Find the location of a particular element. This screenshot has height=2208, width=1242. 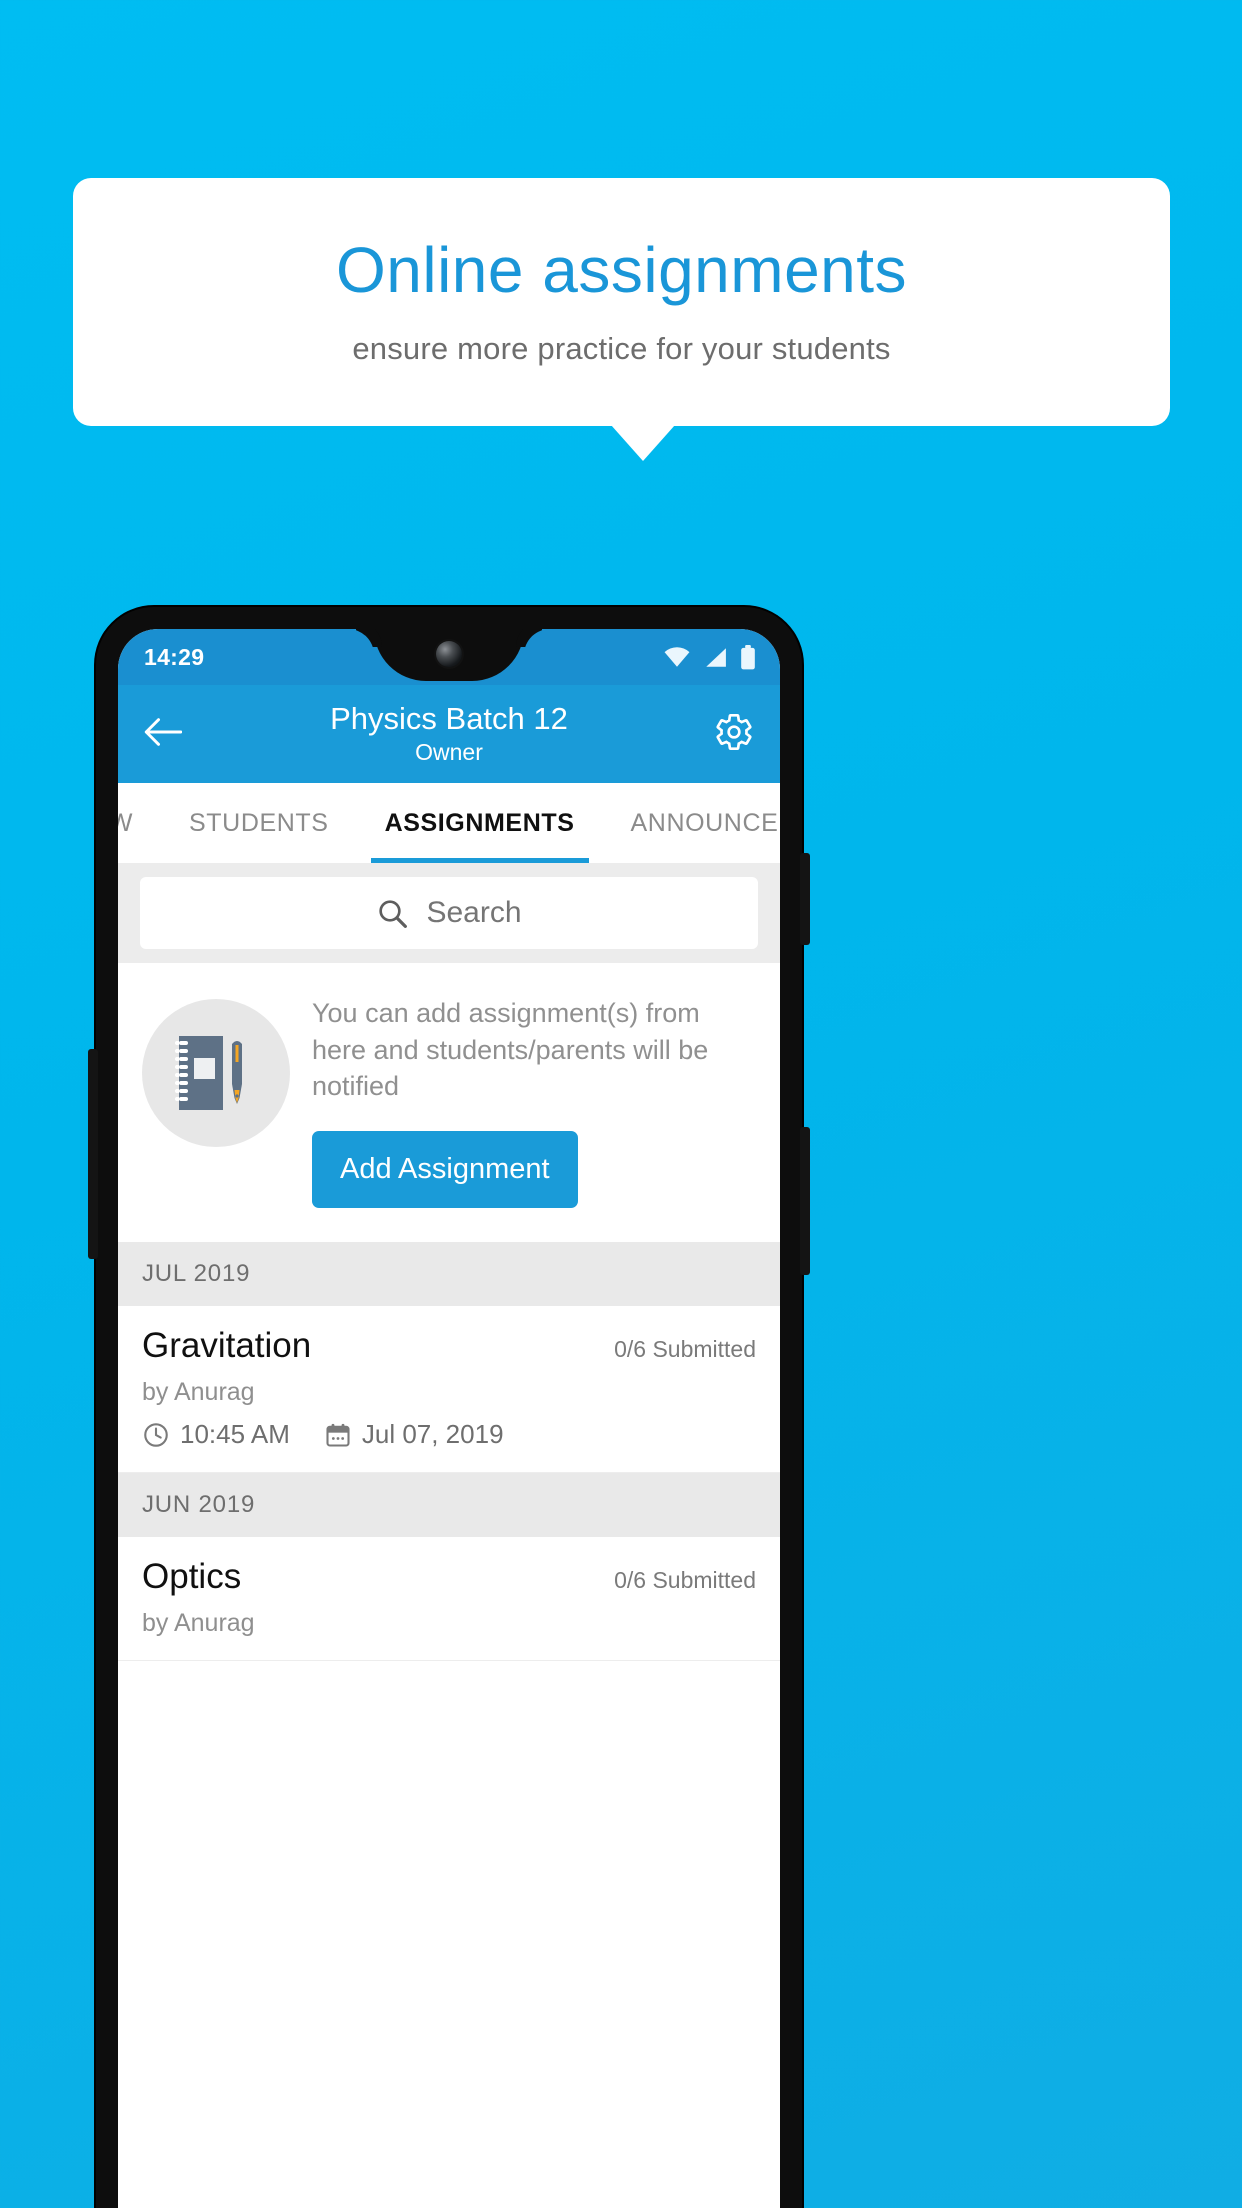

assignment-meta: 10:45 AM Jul 07, 2019 is located at coordinates (449, 1434).